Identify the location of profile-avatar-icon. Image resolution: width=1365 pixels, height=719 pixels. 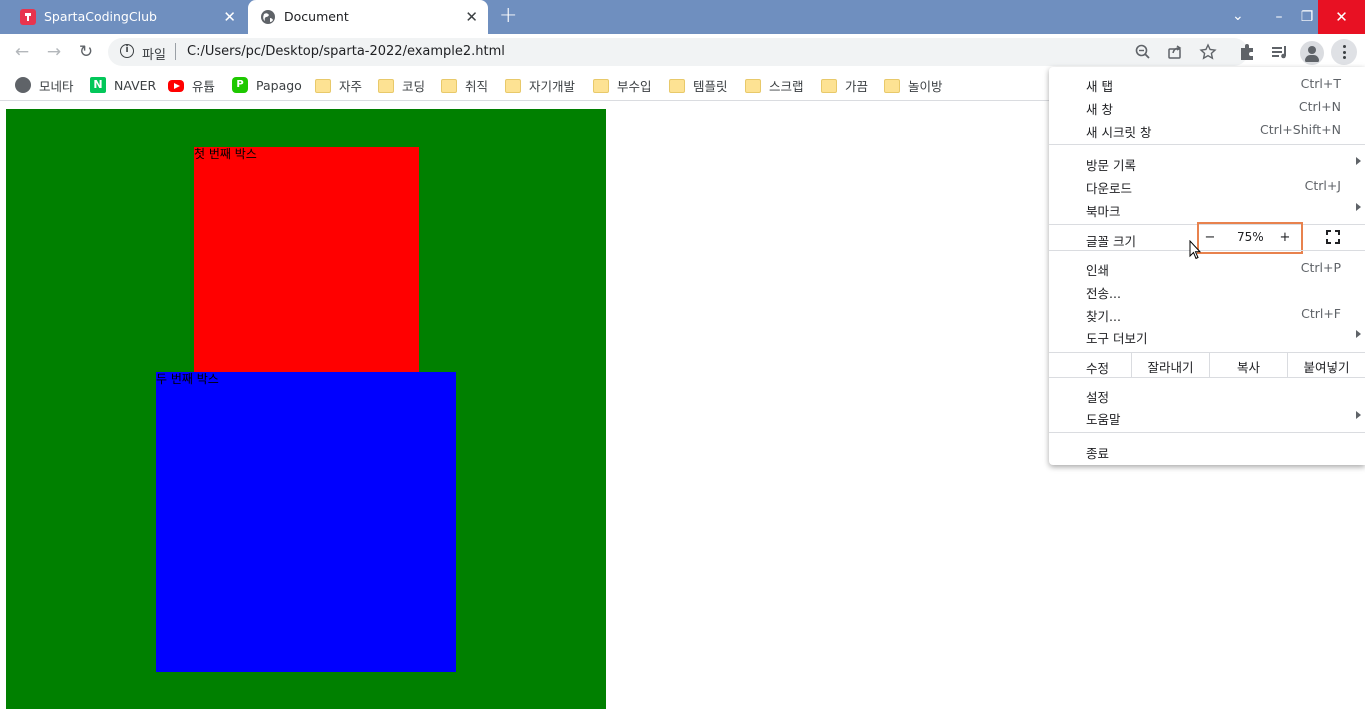
(1312, 53).